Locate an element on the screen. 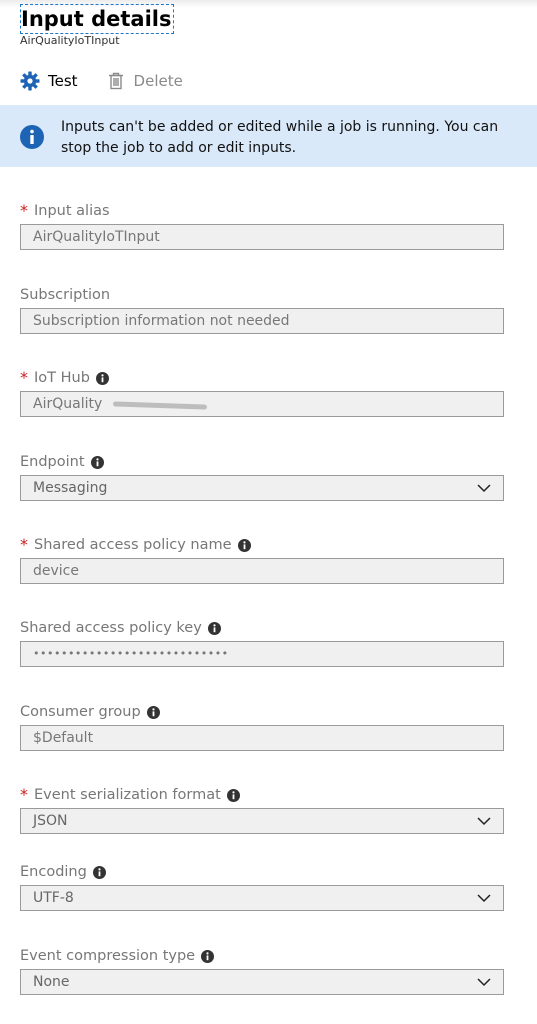 Image resolution: width=537 pixels, height=1024 pixels. test-button: Test is located at coordinates (49, 81).